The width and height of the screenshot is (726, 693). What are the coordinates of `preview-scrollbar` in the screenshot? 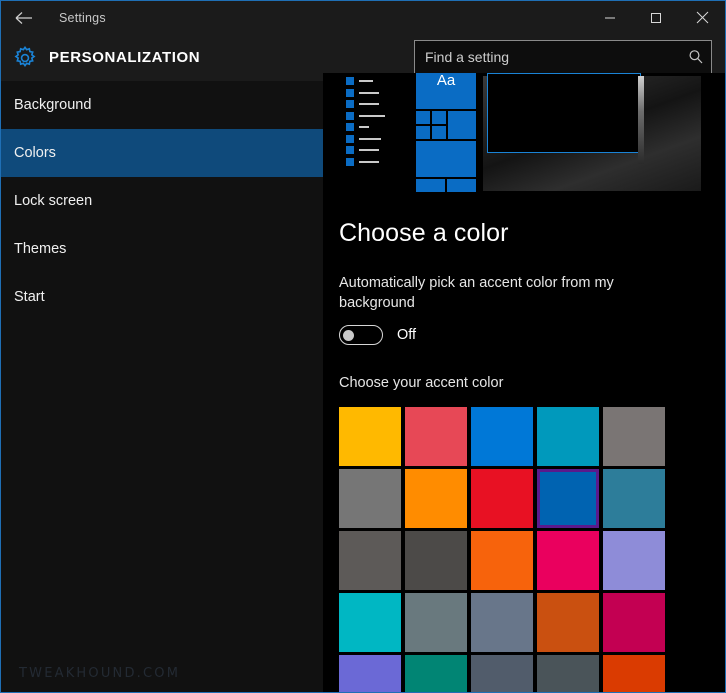 It's located at (641, 120).